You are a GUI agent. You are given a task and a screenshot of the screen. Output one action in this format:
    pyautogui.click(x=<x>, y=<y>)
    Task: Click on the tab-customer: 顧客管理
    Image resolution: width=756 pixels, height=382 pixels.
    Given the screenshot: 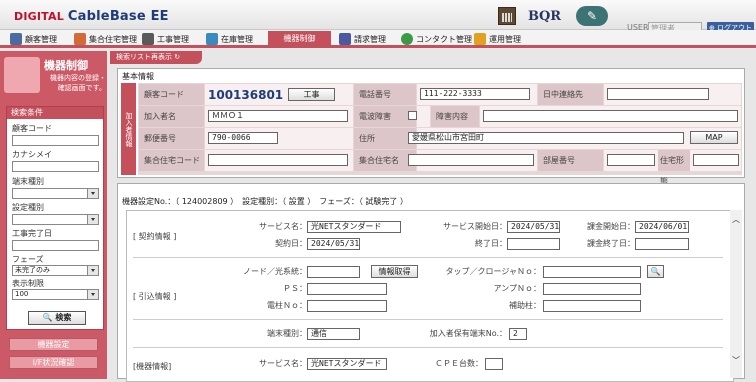 What is the action you would take?
    pyautogui.click(x=33, y=40)
    